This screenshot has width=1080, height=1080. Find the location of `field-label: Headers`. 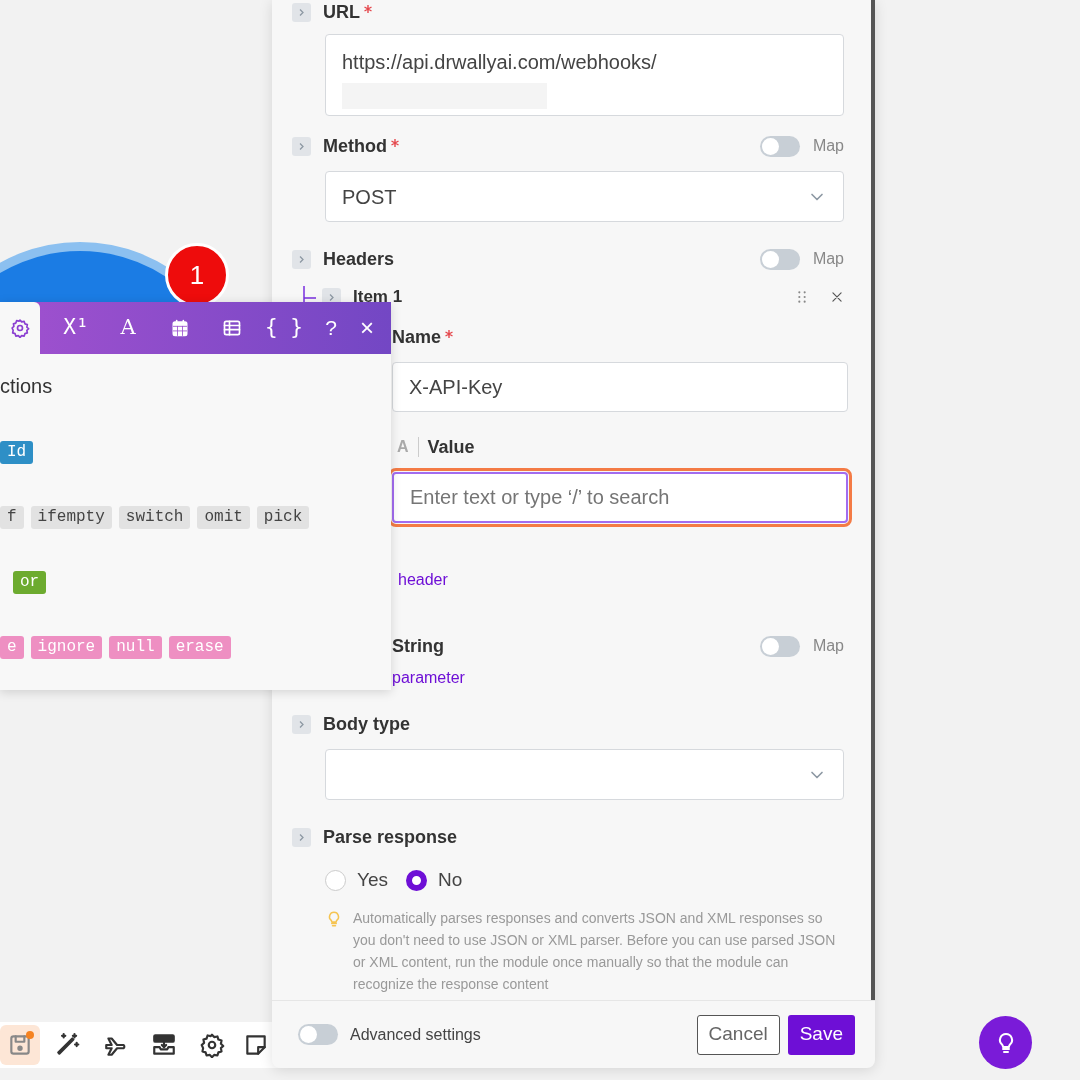

field-label: Headers is located at coordinates (359, 259).